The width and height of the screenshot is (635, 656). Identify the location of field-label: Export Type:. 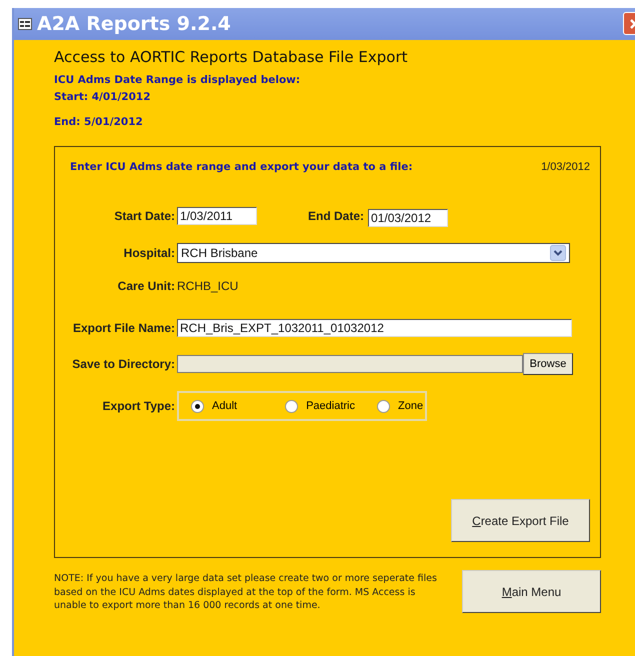
(139, 406).